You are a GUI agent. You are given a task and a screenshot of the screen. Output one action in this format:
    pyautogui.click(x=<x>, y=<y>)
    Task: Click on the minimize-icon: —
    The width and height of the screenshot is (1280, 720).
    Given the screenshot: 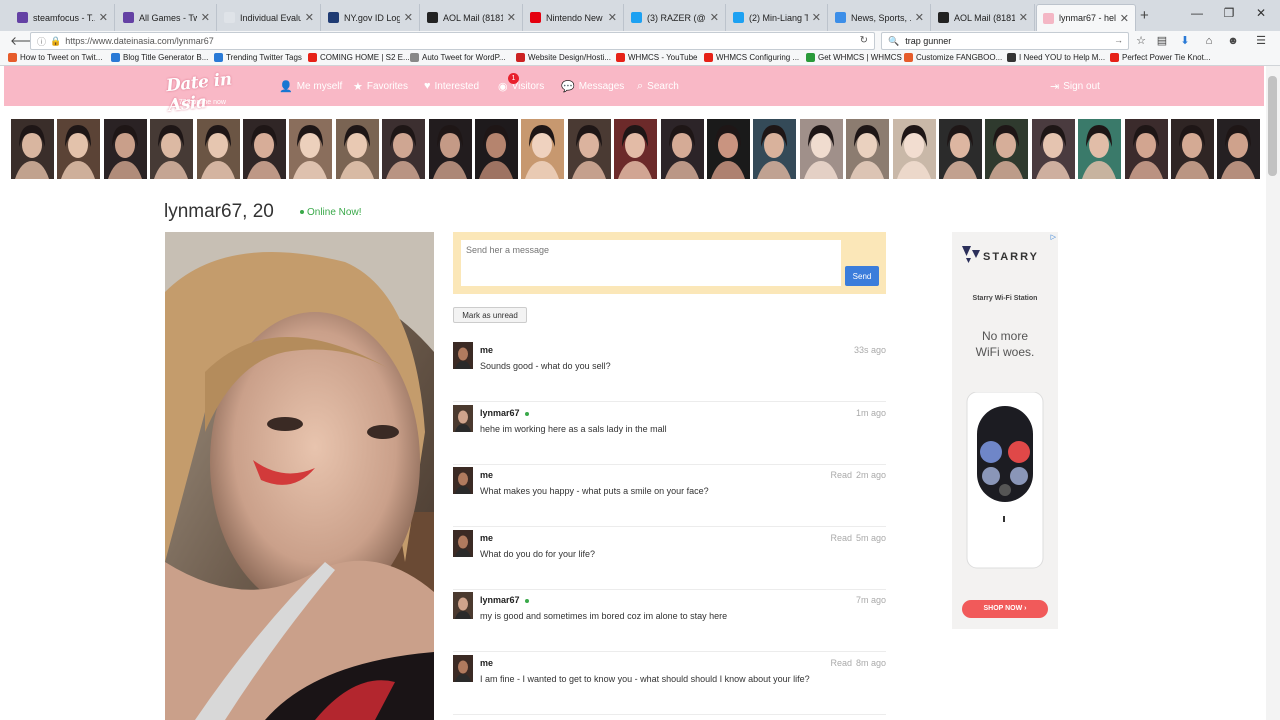 What is the action you would take?
    pyautogui.click(x=1197, y=13)
    